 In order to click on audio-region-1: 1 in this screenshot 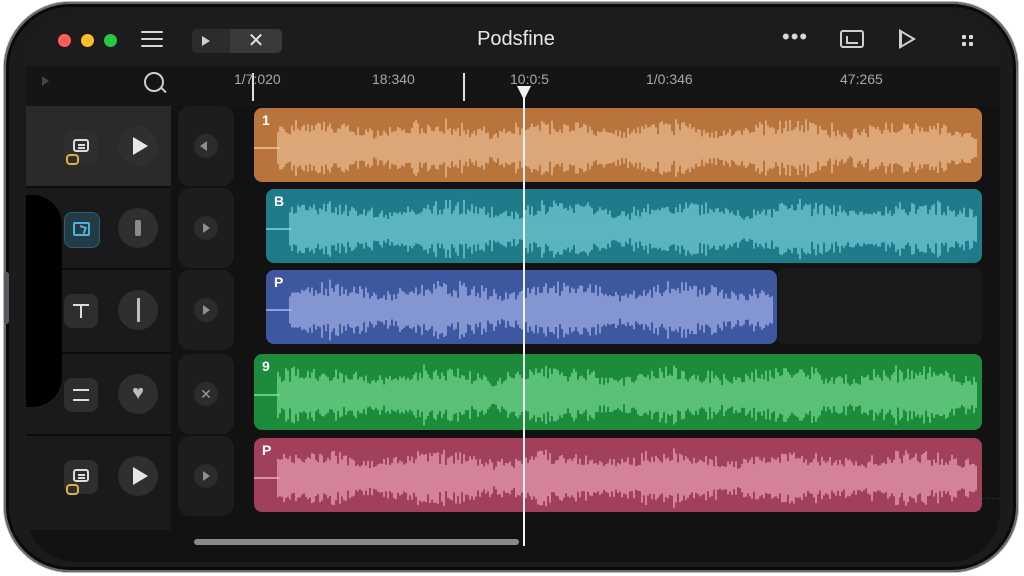, I will do `click(618, 145)`.